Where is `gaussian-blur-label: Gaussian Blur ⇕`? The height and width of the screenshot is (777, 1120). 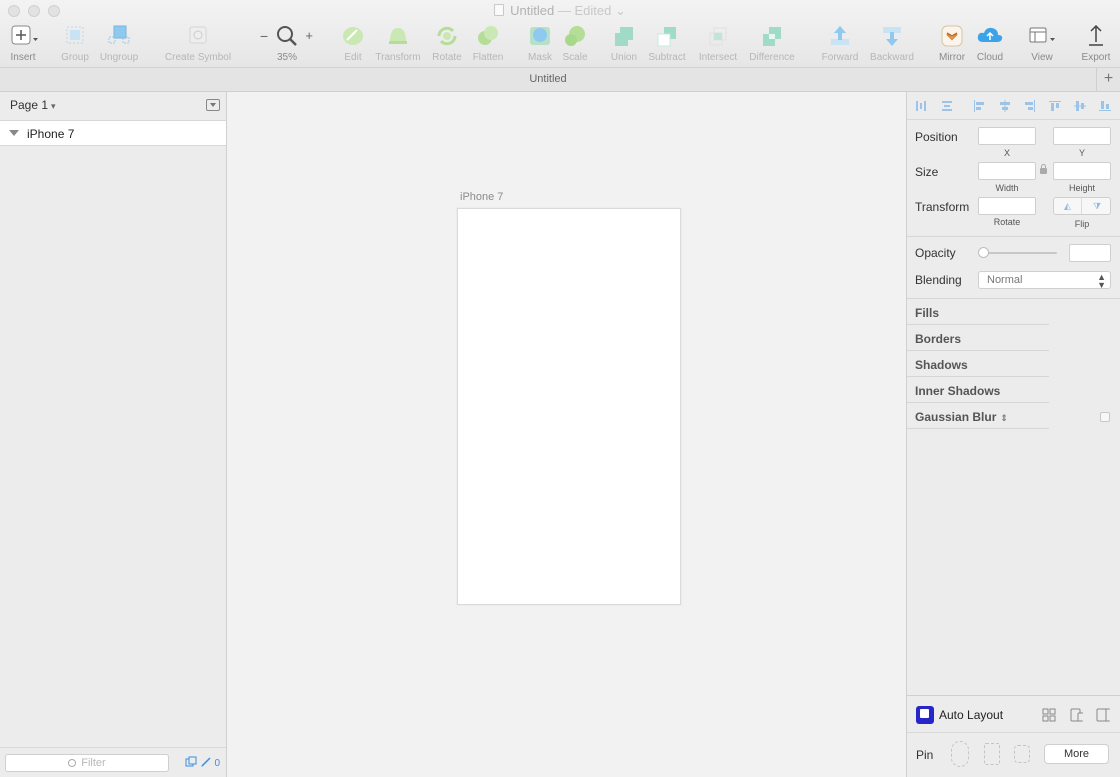
gaussian-blur-label: Gaussian Blur ⇕ is located at coordinates (961, 417).